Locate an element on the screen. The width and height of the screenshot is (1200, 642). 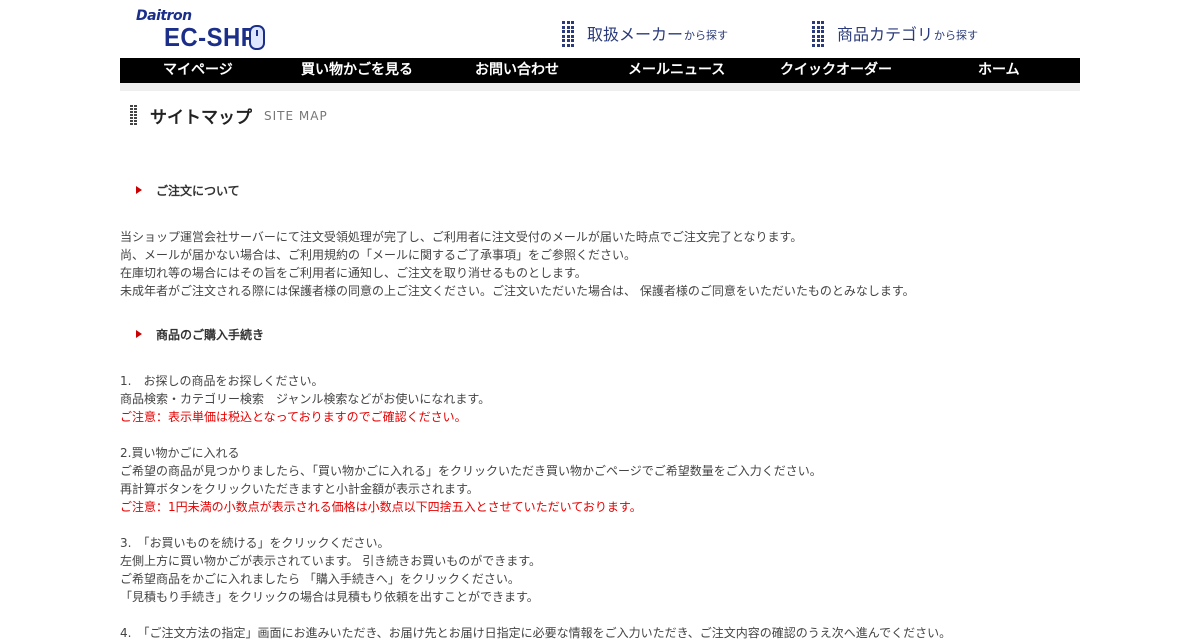
category-link-label: 商品カテゴリ is located at coordinates (885, 34).